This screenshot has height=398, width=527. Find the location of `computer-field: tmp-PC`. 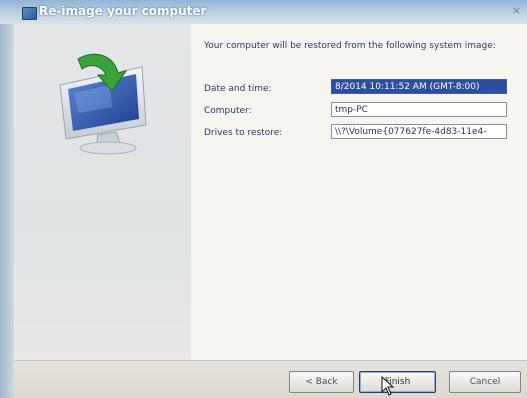

computer-field: tmp-PC is located at coordinates (419, 109).